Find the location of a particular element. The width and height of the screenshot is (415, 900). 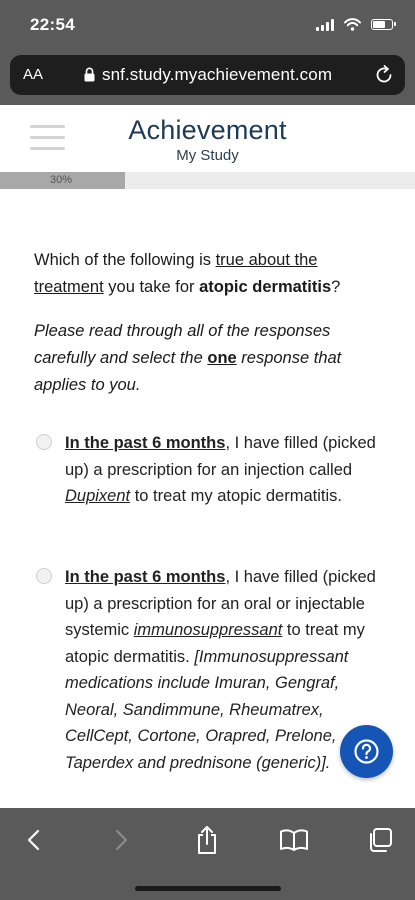

reload-icon is located at coordinates (384, 75).